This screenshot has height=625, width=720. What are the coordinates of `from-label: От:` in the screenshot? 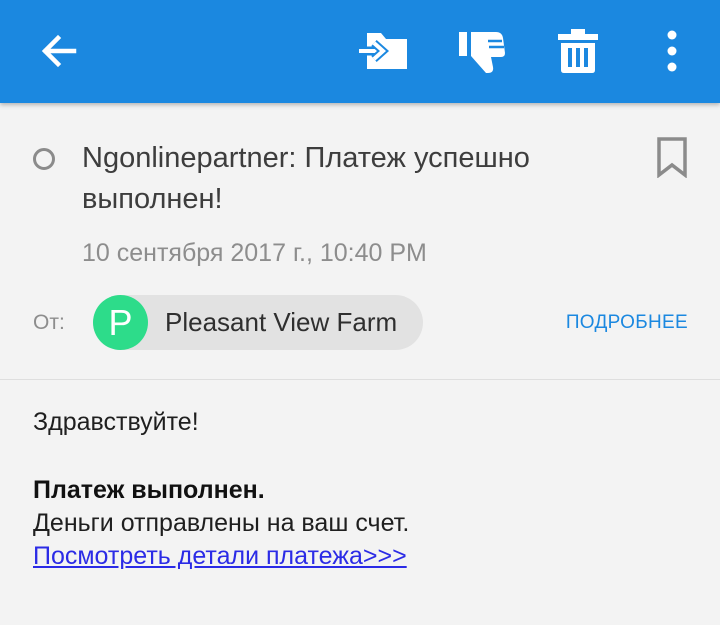 It's located at (49, 322).